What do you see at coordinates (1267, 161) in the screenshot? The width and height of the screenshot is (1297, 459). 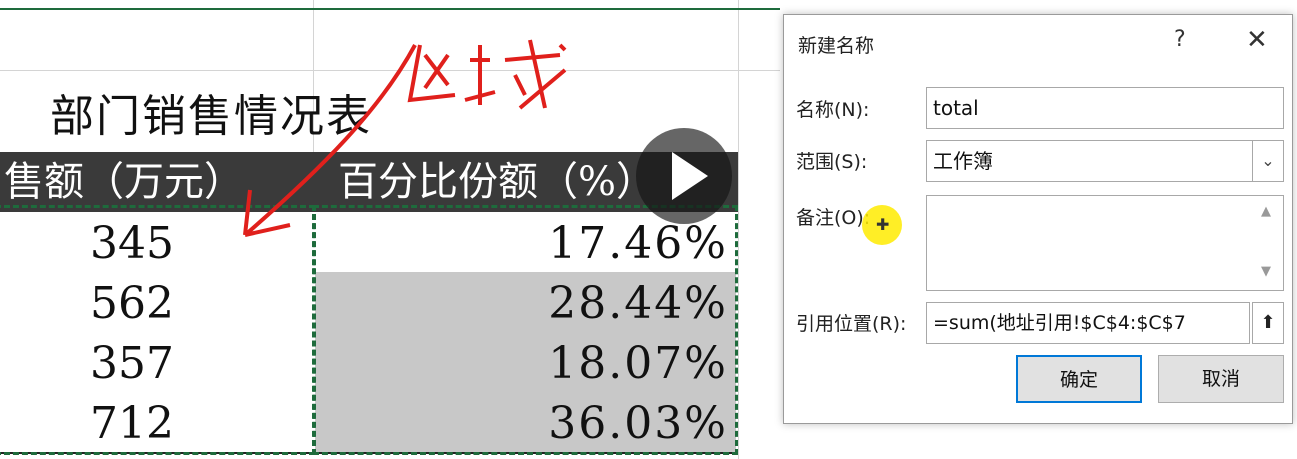 I see `chevron-down-icon: ⌄` at bounding box center [1267, 161].